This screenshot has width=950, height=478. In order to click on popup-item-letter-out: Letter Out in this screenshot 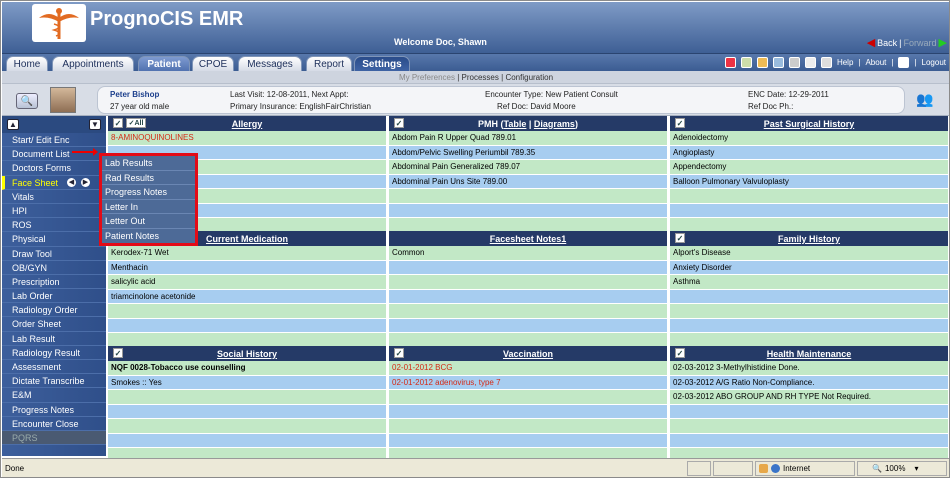, I will do `click(148, 221)`.